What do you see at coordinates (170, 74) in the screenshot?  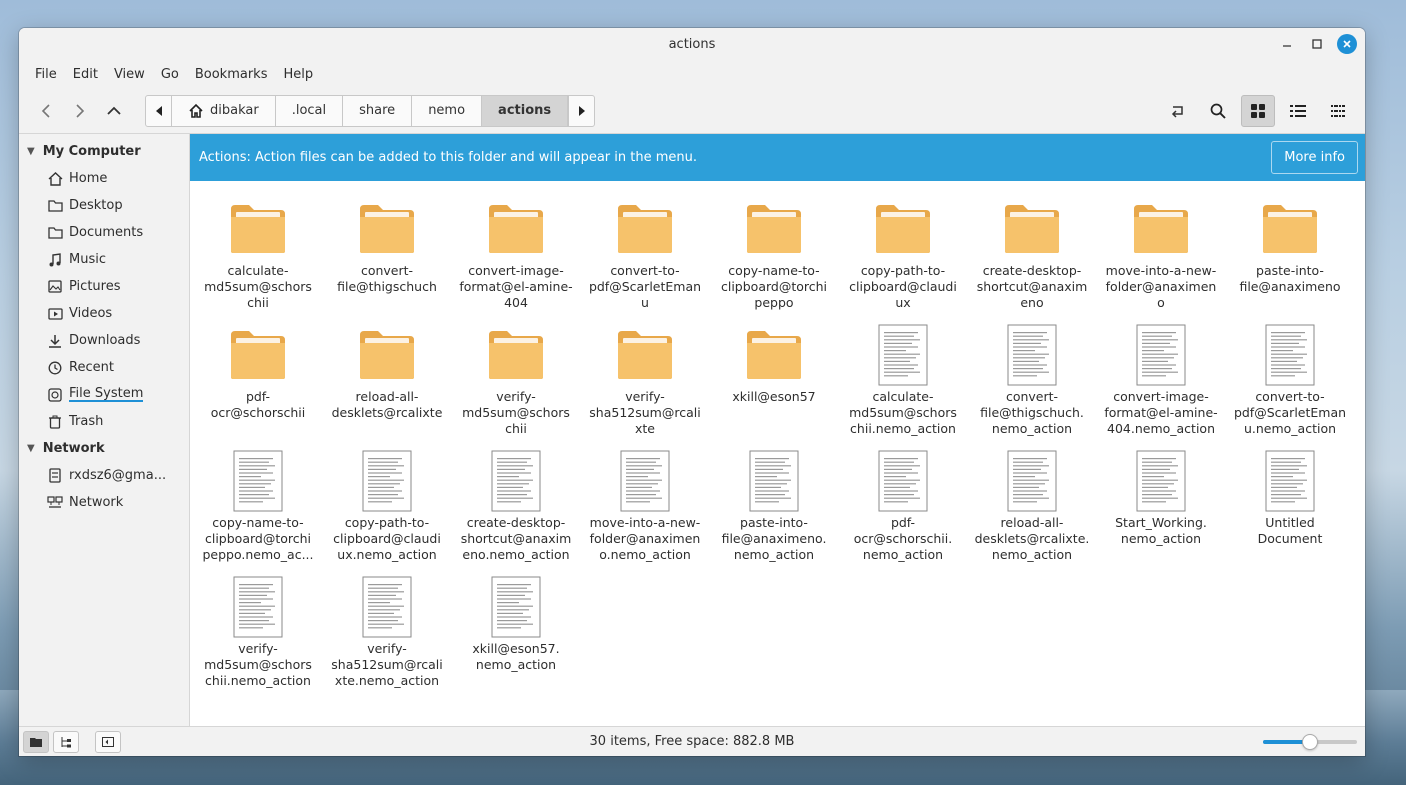 I see `menu-go: Go` at bounding box center [170, 74].